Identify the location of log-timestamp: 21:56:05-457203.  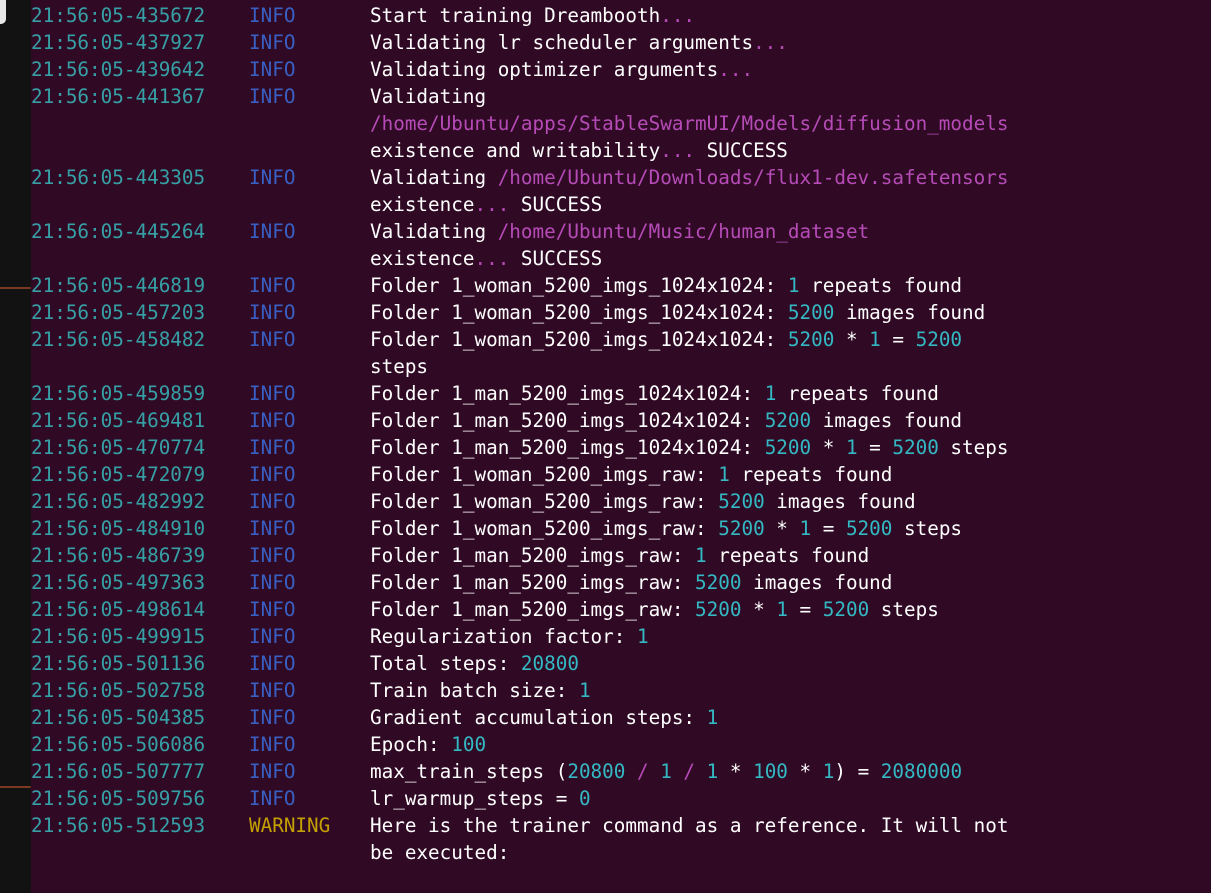
(118, 312).